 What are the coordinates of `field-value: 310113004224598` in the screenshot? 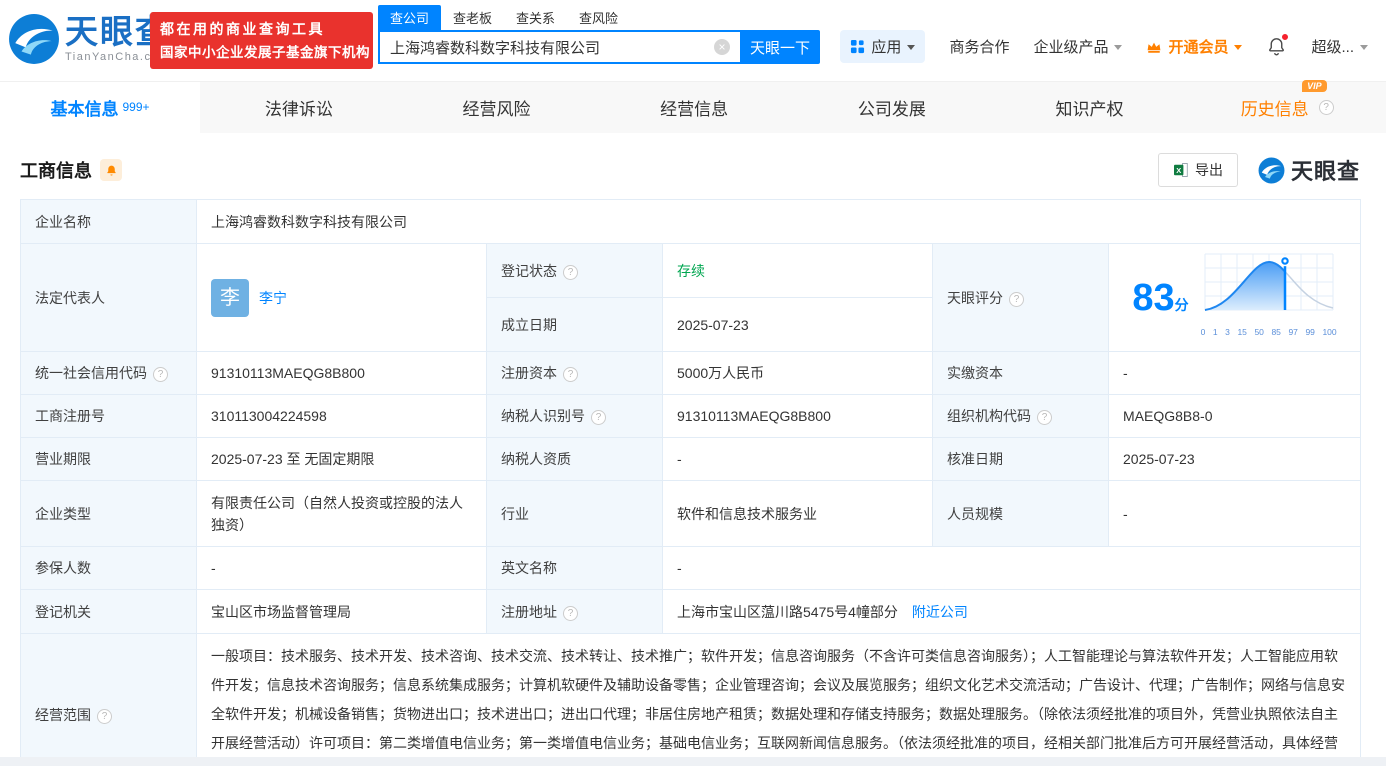 It's located at (341, 416).